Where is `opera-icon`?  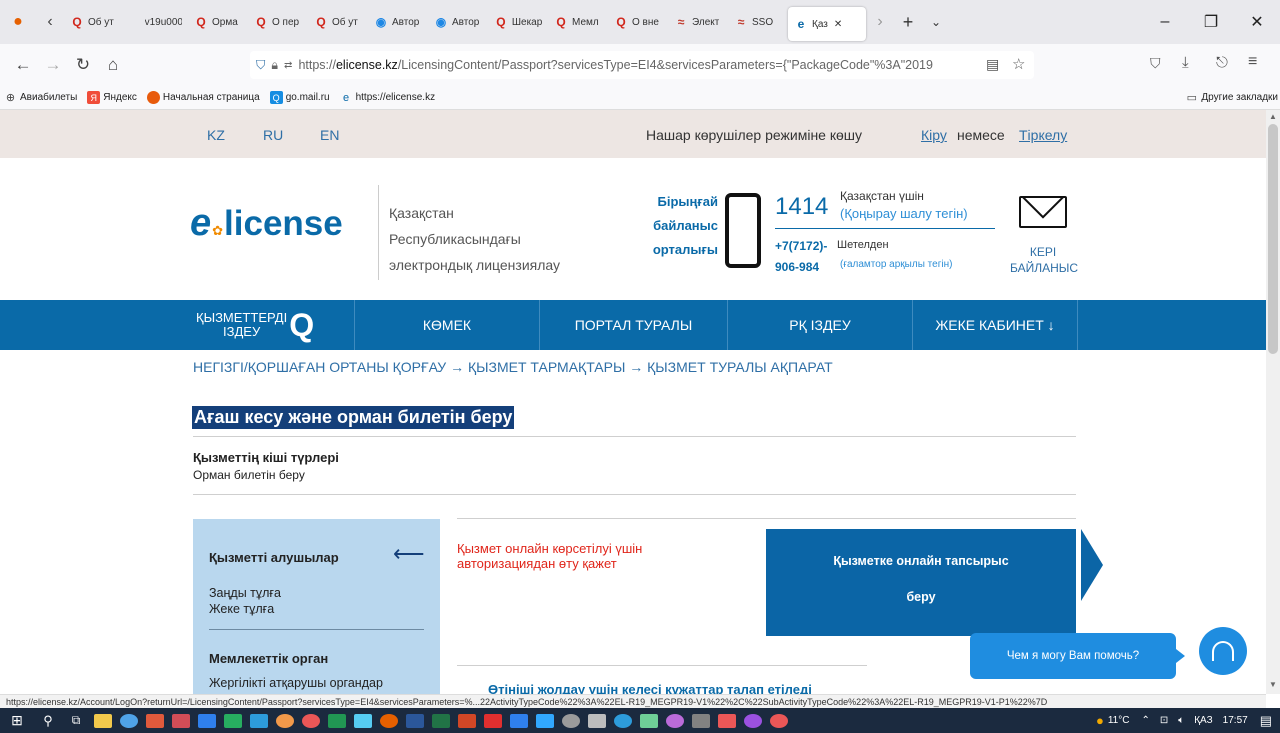
opera-icon is located at coordinates (311, 720).